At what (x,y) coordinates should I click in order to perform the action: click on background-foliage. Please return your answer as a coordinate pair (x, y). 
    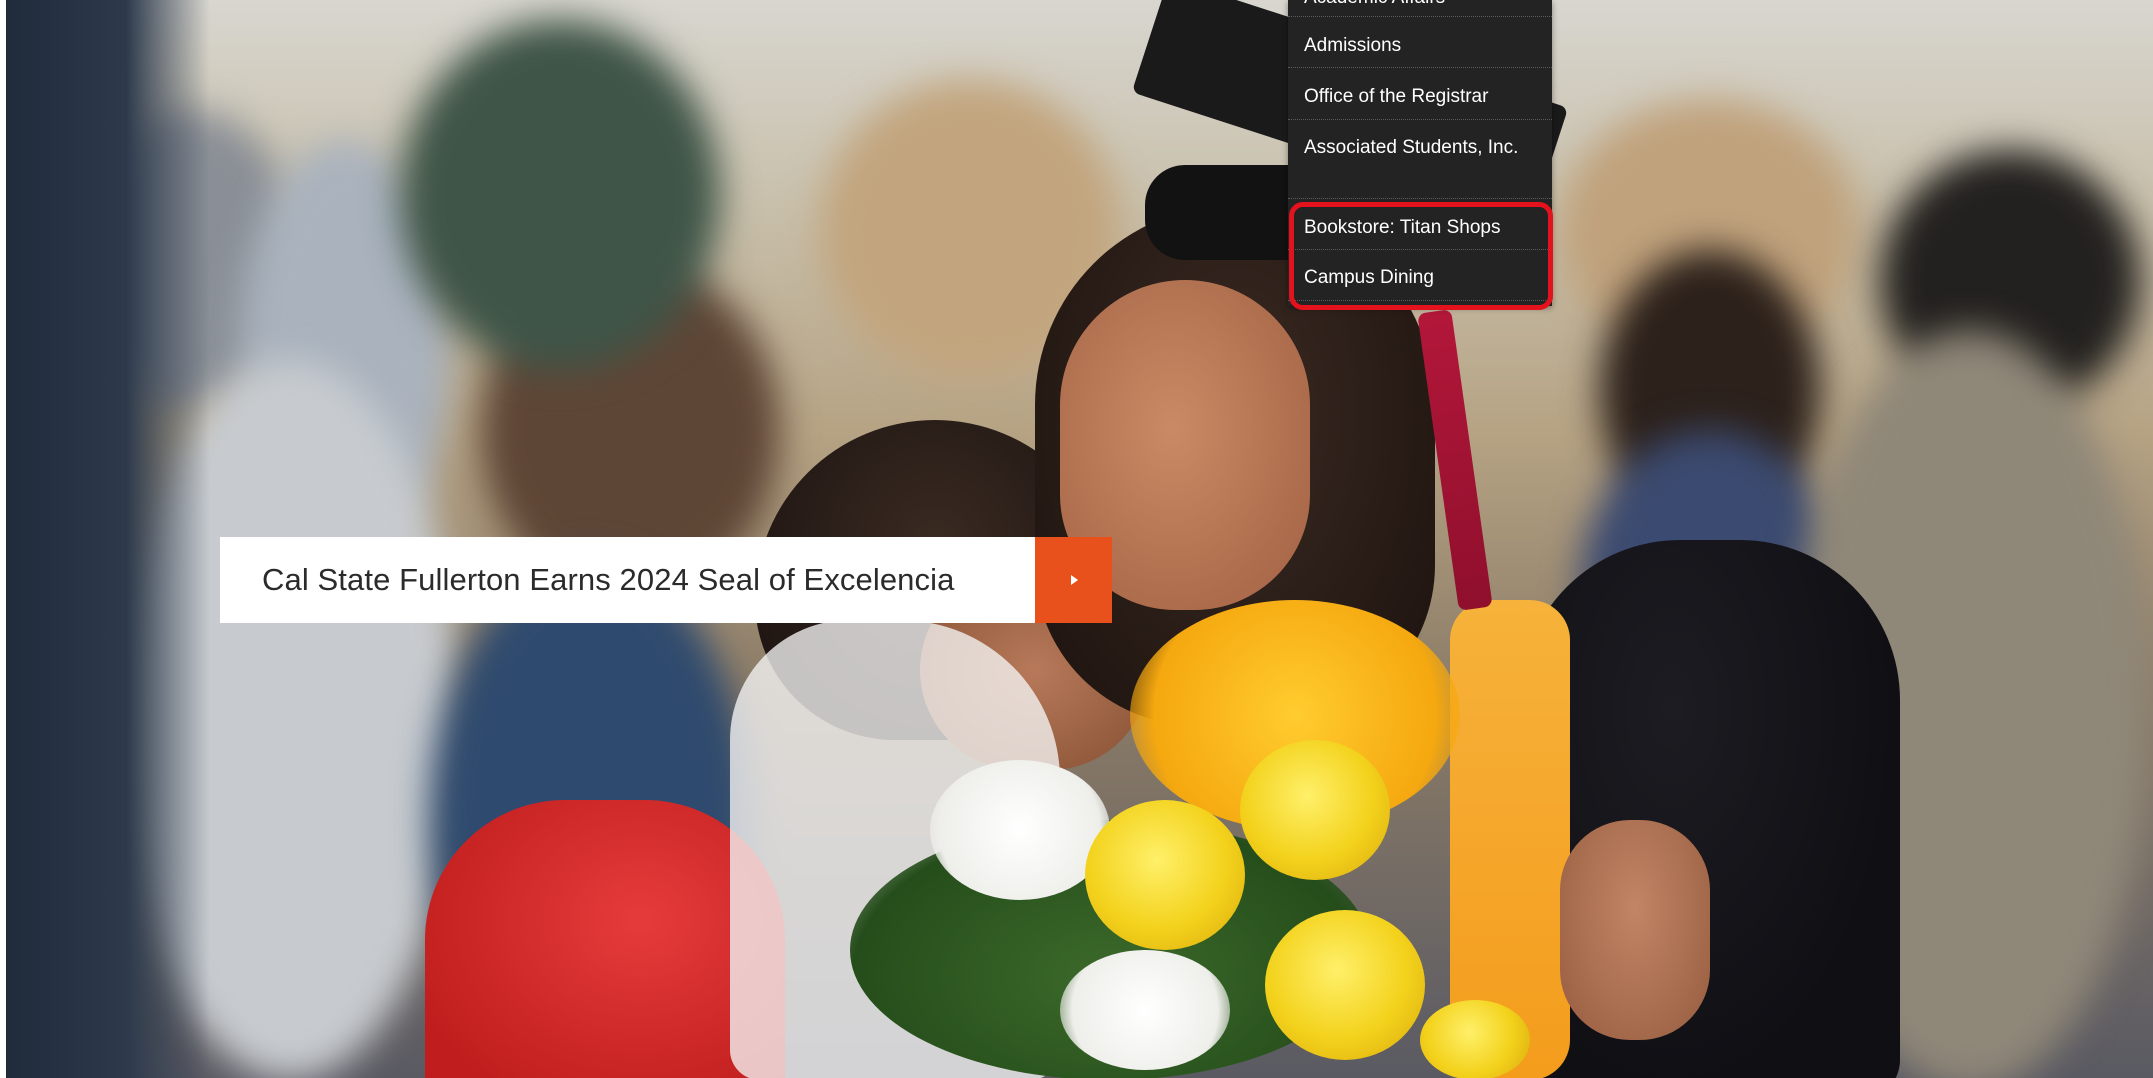
    Looking at the image, I should click on (560, 195).